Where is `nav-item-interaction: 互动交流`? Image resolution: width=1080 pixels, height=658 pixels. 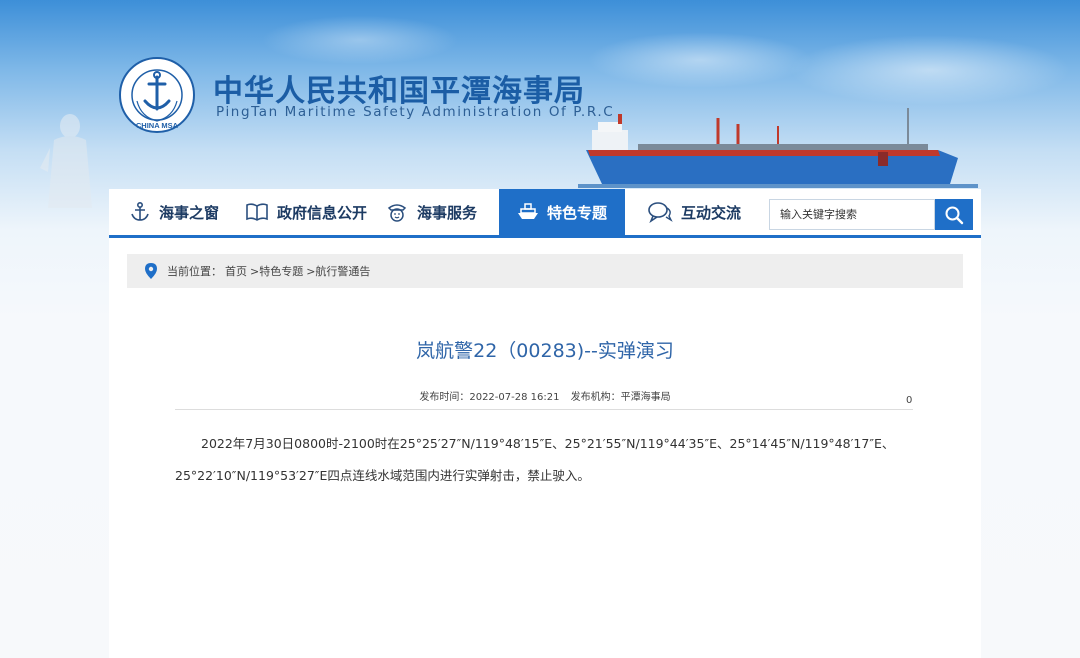
nav-item-interaction: 互动交流 is located at coordinates (694, 212).